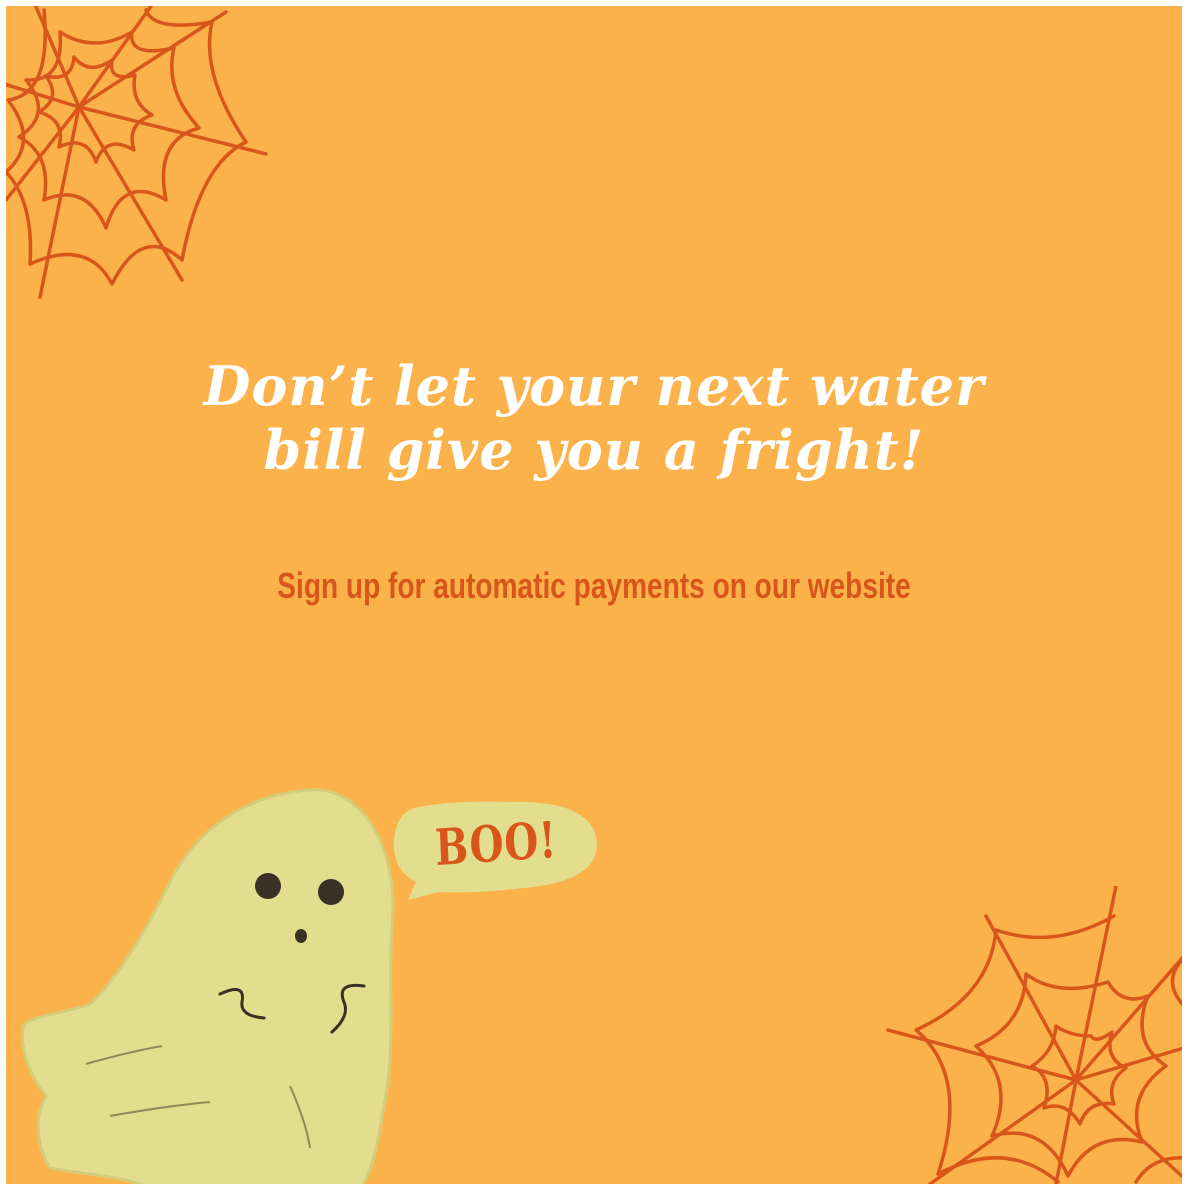 This screenshot has width=1188, height=1190. What do you see at coordinates (208, 986) in the screenshot?
I see `ghost-illustration` at bounding box center [208, 986].